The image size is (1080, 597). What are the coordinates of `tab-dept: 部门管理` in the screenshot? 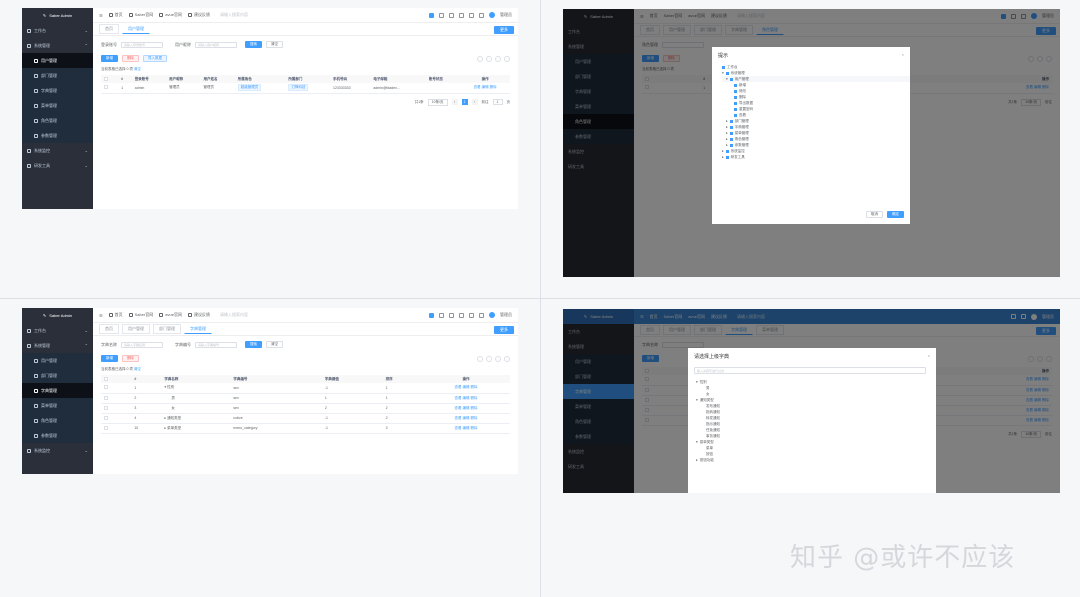 It's located at (167, 329).